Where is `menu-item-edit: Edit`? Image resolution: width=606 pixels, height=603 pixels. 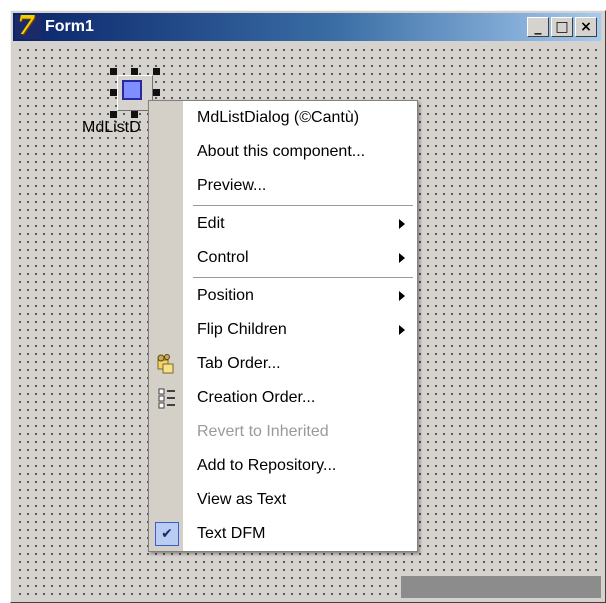
menu-item-edit: Edit is located at coordinates (283, 224).